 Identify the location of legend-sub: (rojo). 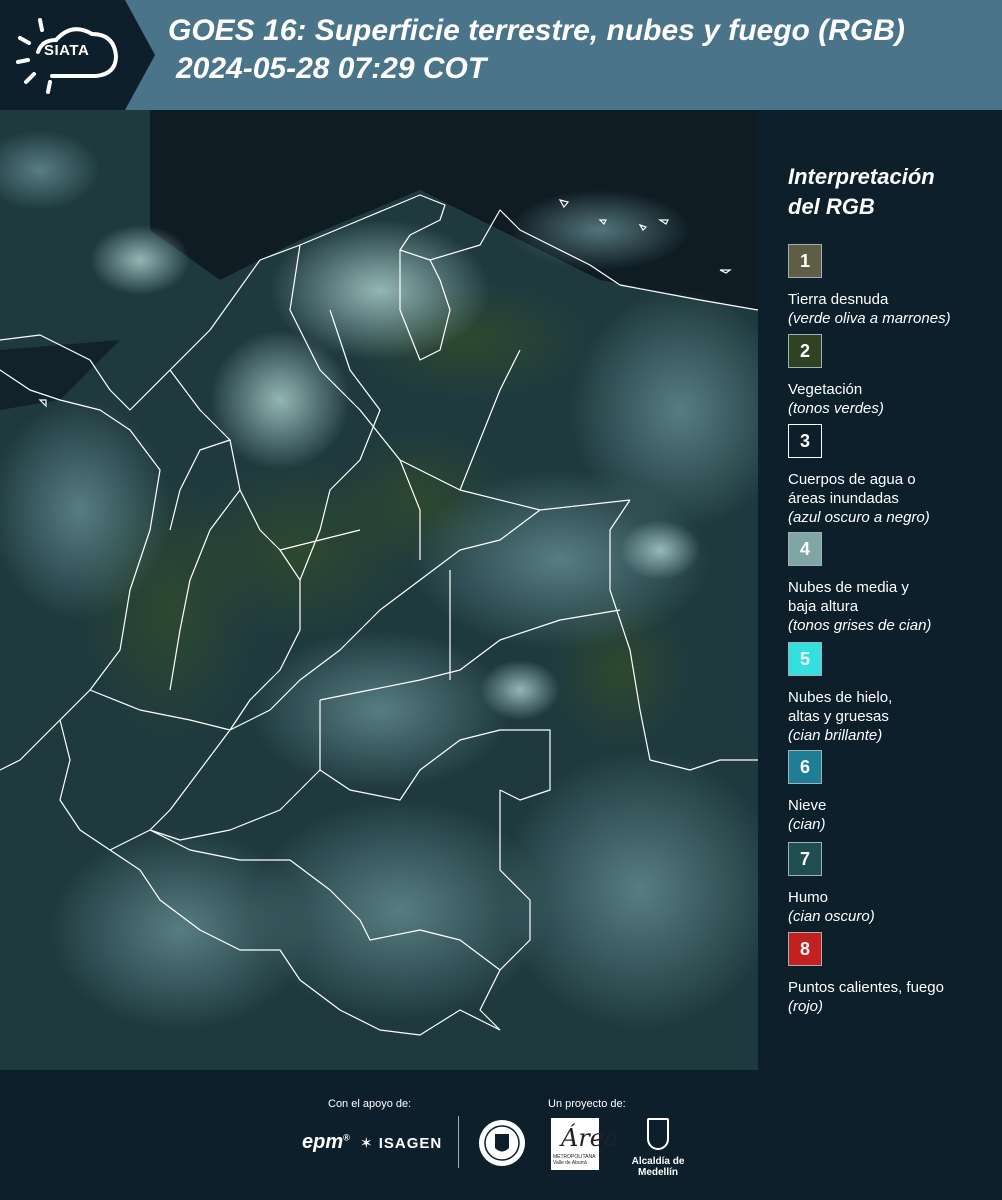
(806, 1006).